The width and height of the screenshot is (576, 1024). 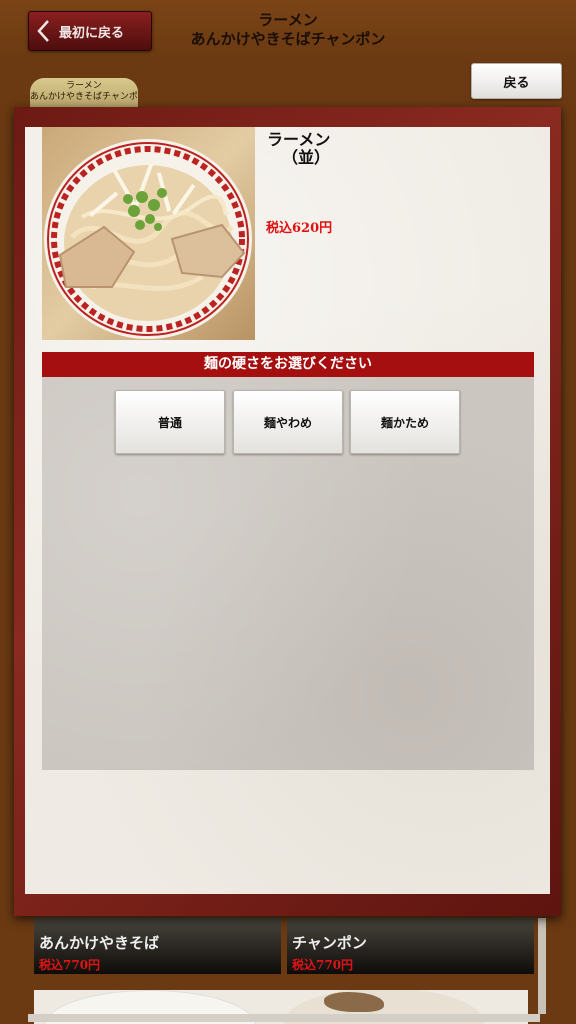 I want to click on menu-item: あんかけやきそば 税込770円, so click(x=157, y=946).